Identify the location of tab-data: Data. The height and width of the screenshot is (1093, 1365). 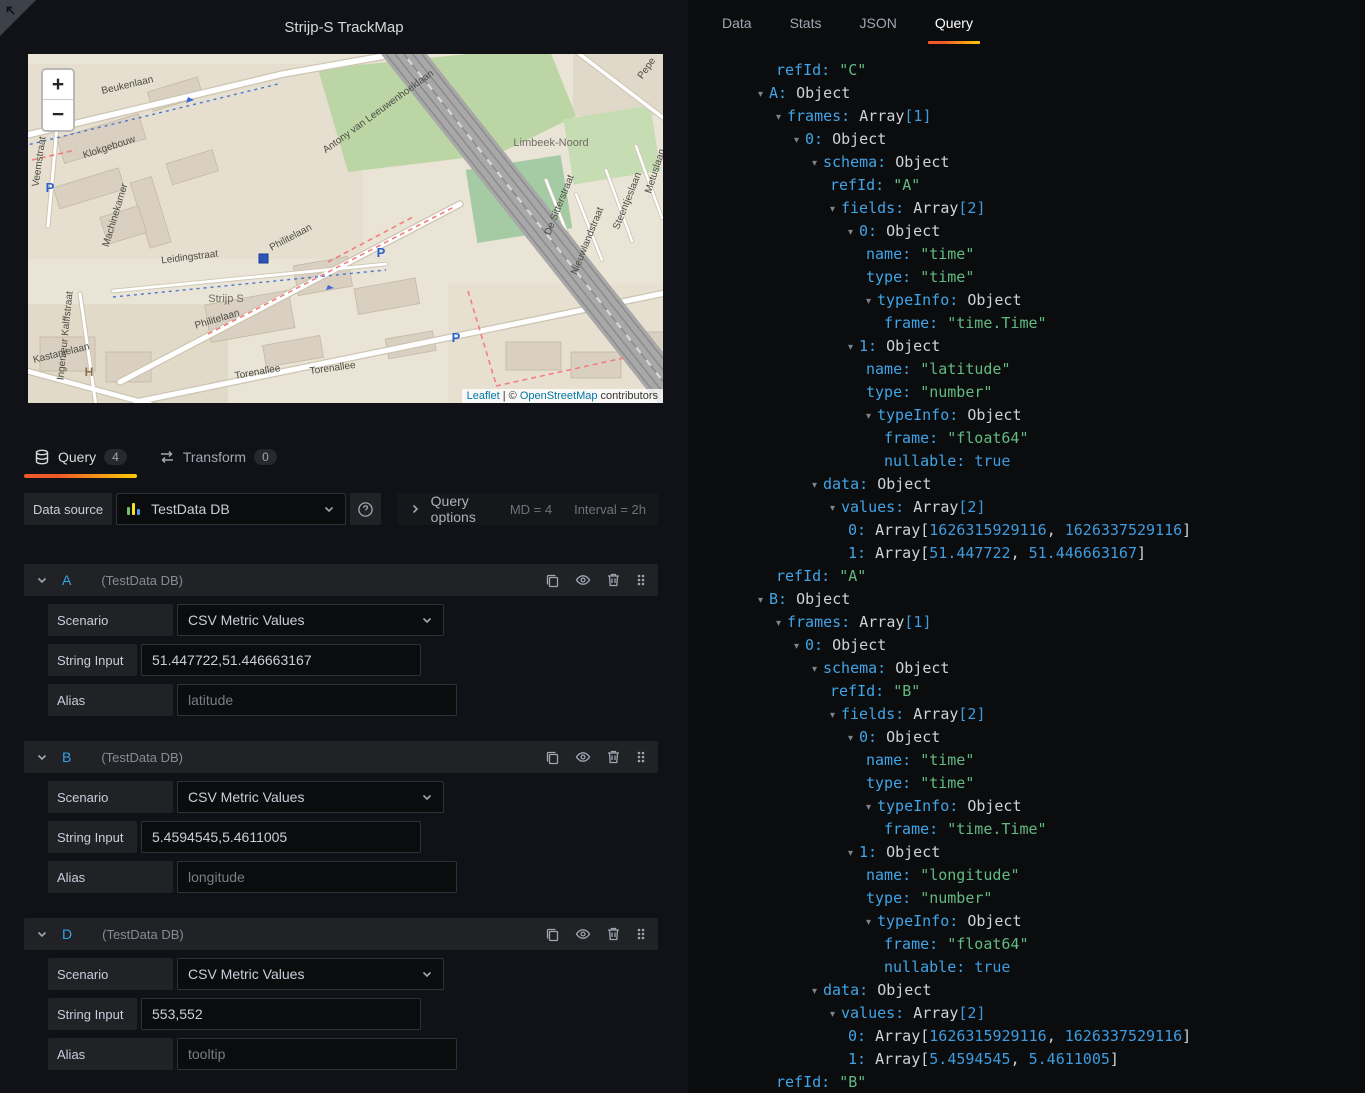
(737, 23).